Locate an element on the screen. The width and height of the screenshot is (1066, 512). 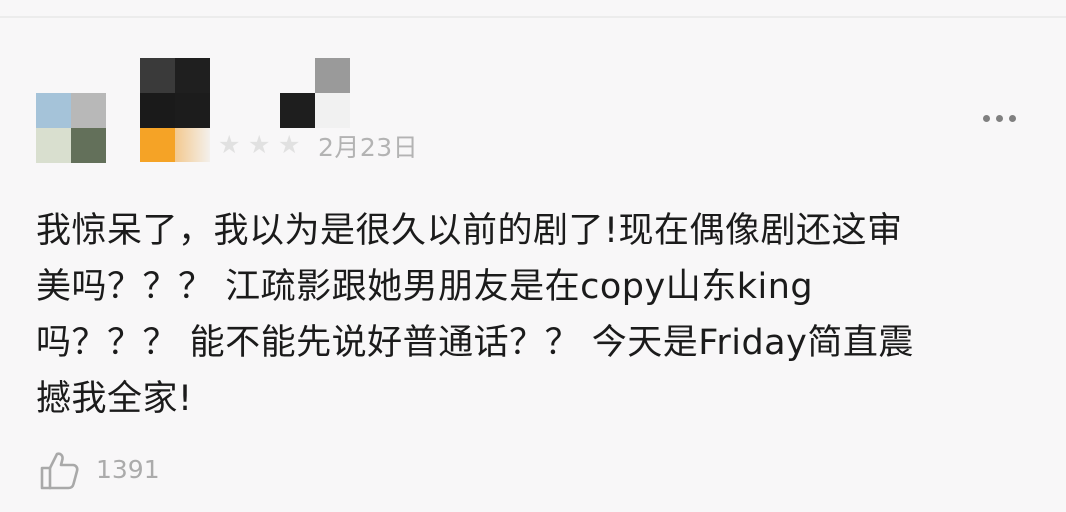
comment-line: 撼我全家! is located at coordinates (114, 399).